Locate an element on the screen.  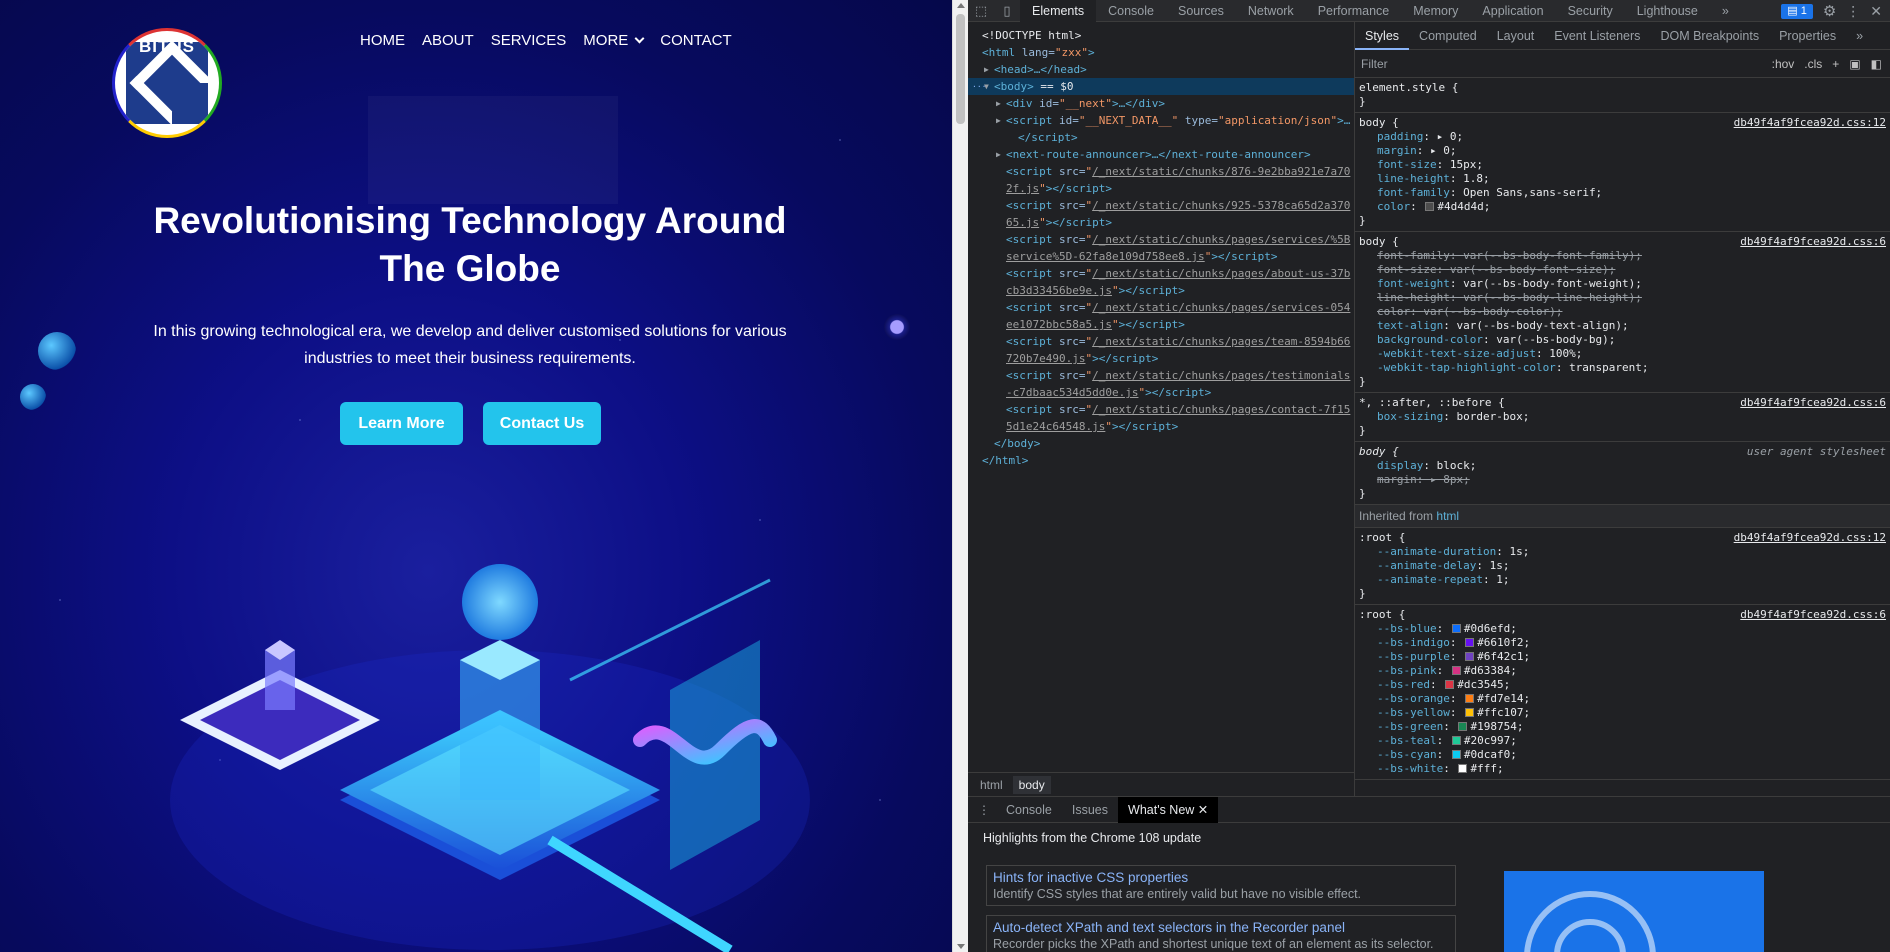
site-logo: BITUS is located at coordinates (167, 83).